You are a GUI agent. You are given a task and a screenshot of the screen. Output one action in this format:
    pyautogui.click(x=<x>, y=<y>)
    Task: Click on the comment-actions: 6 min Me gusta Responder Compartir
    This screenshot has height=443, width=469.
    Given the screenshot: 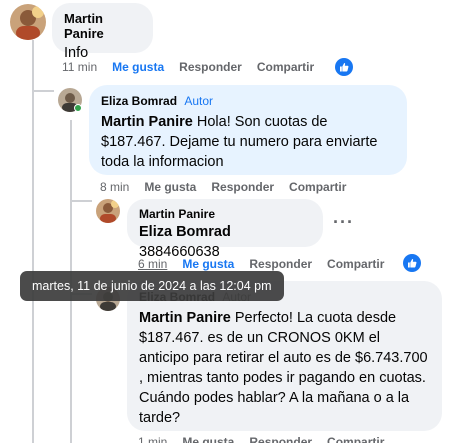 What is the action you would take?
    pyautogui.click(x=268, y=264)
    